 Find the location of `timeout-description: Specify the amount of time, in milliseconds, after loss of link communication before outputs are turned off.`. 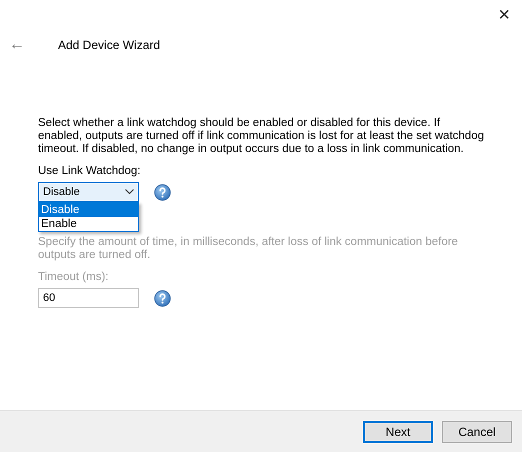

timeout-description: Specify the amount of time, in milliseconds, after loss of link communication before outputs are turned off. is located at coordinates (248, 249).